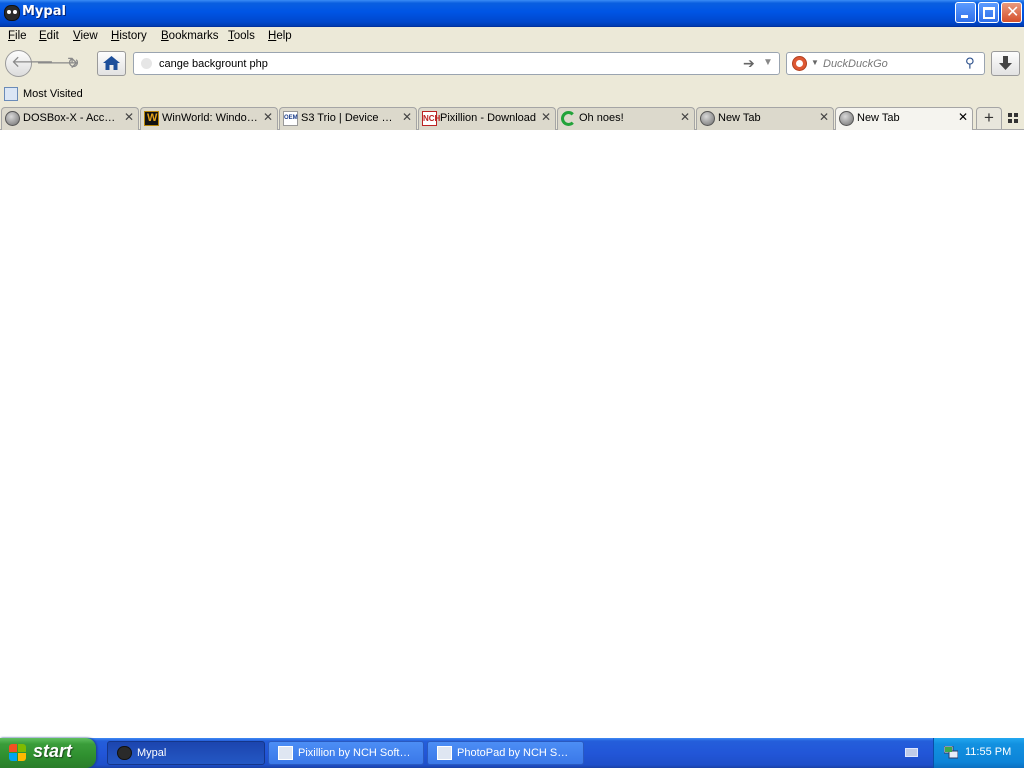 This screenshot has width=1024, height=768. What do you see at coordinates (626, 118) in the screenshot?
I see `tab-oh-noes: Oh noes! ✕` at bounding box center [626, 118].